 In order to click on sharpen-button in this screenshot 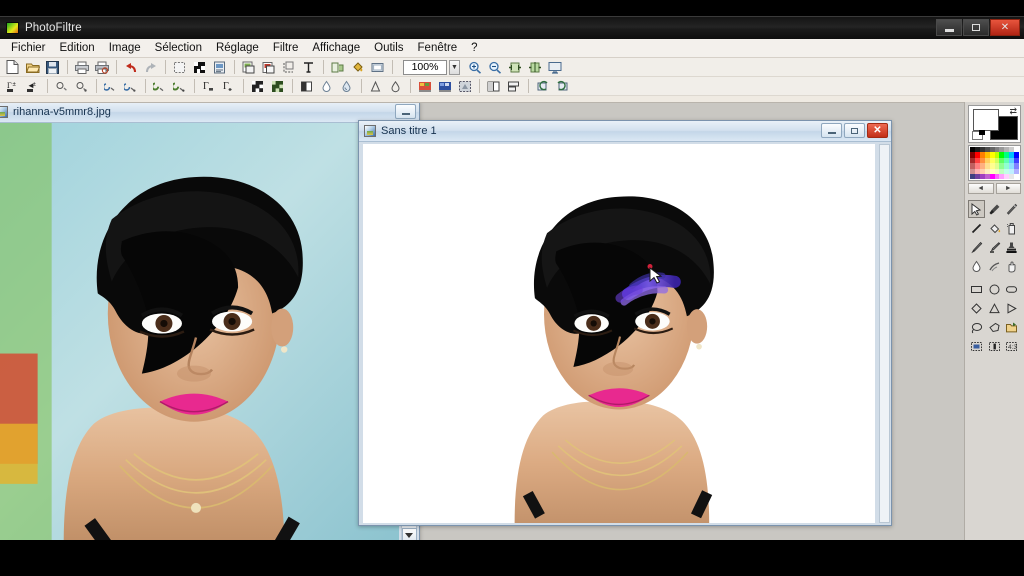, I will do `click(346, 86)`.